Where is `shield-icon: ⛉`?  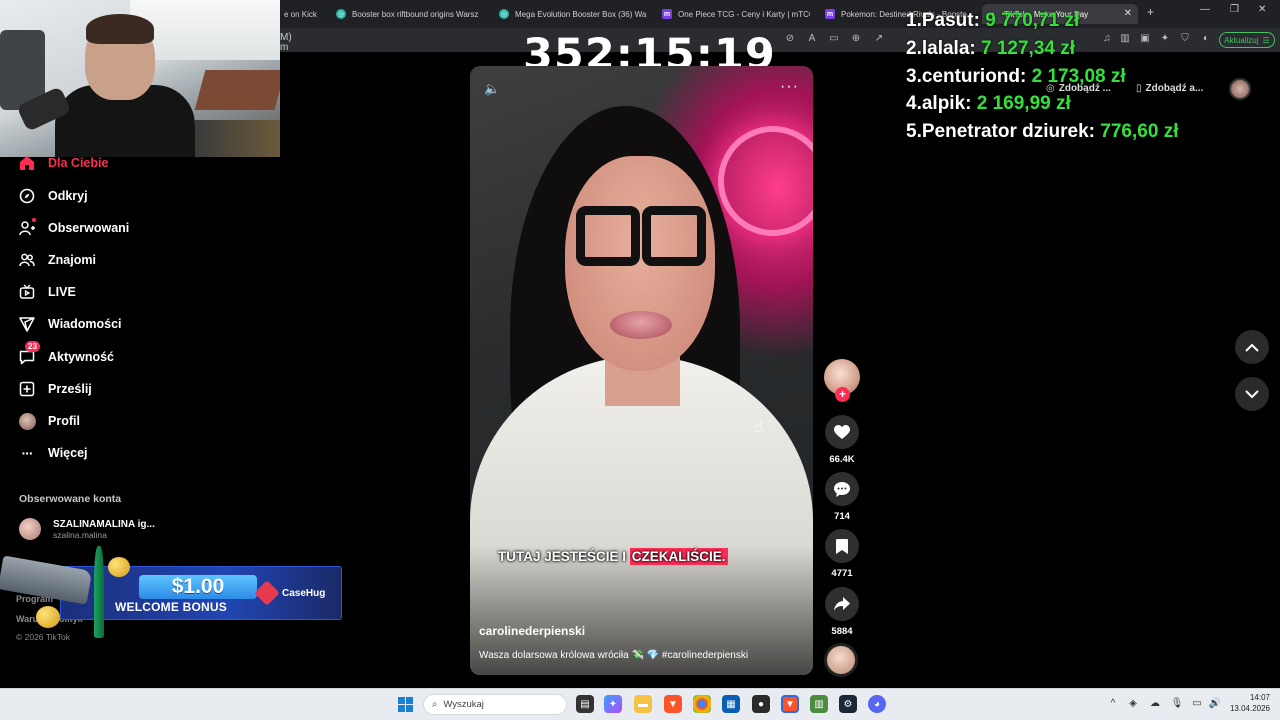 shield-icon: ⛉ is located at coordinates (1185, 38).